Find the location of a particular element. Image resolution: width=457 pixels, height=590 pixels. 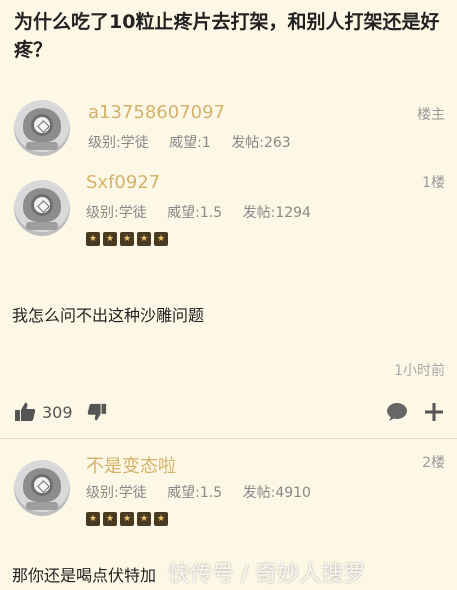

like-count: 309 is located at coordinates (57, 412).